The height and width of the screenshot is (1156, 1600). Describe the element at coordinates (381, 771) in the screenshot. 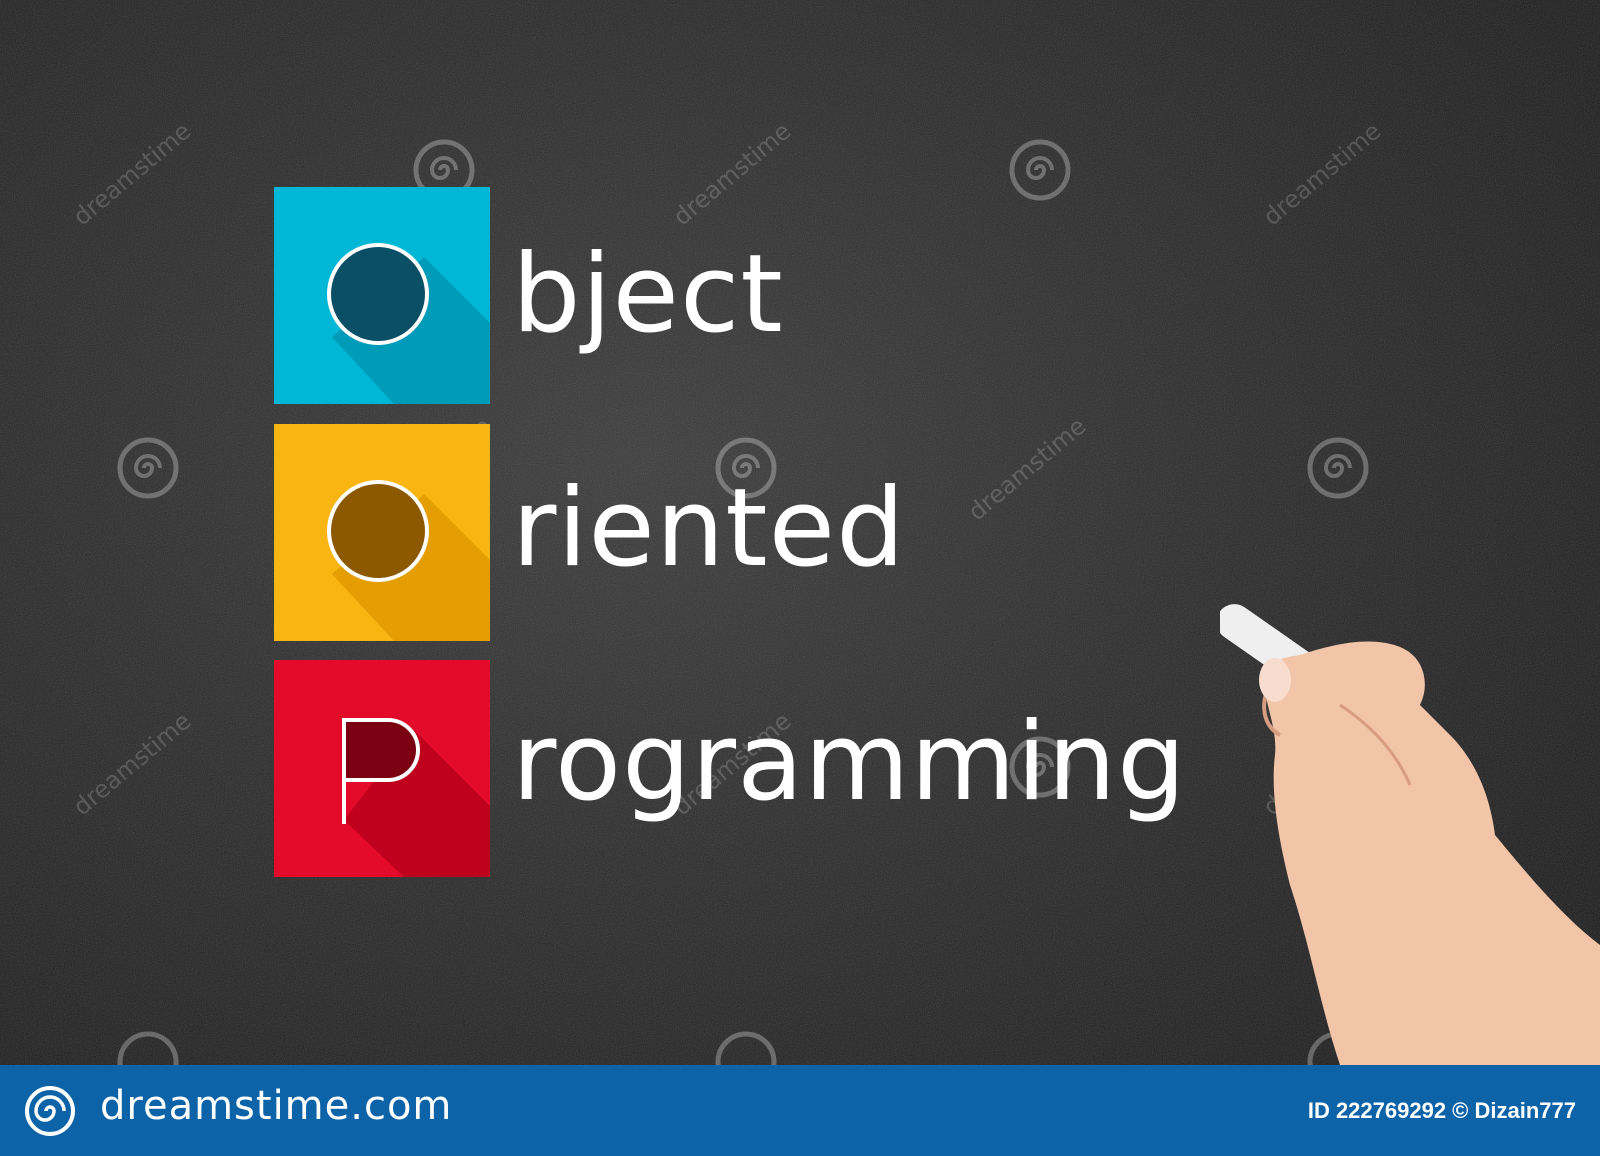

I see `letter-p-glyph` at that location.